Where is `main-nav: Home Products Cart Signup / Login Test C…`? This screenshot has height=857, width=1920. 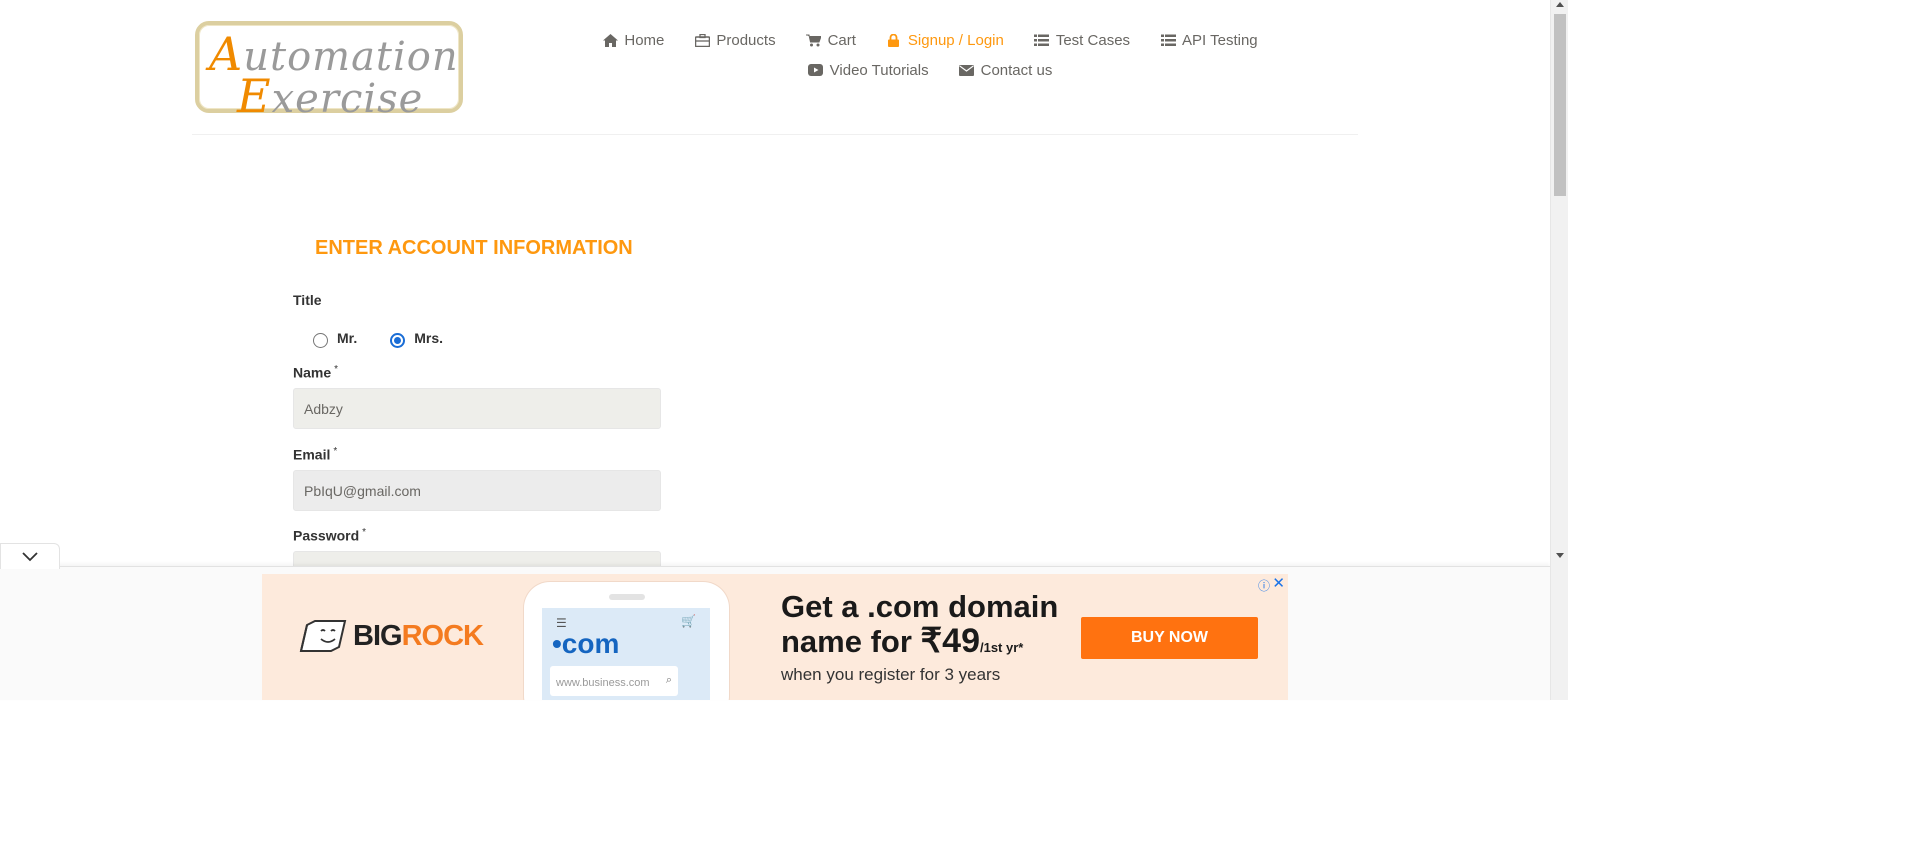
main-nav: Home Products Cart Signup / Login Test C… is located at coordinates (930, 55).